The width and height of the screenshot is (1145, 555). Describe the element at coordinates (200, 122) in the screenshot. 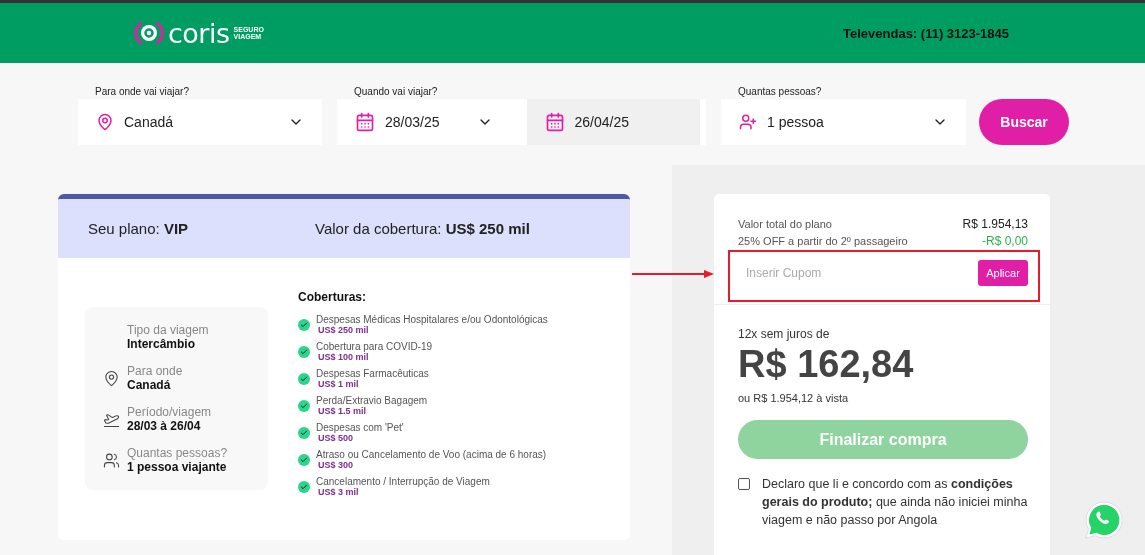

I see `destination-select: Canadá` at that location.